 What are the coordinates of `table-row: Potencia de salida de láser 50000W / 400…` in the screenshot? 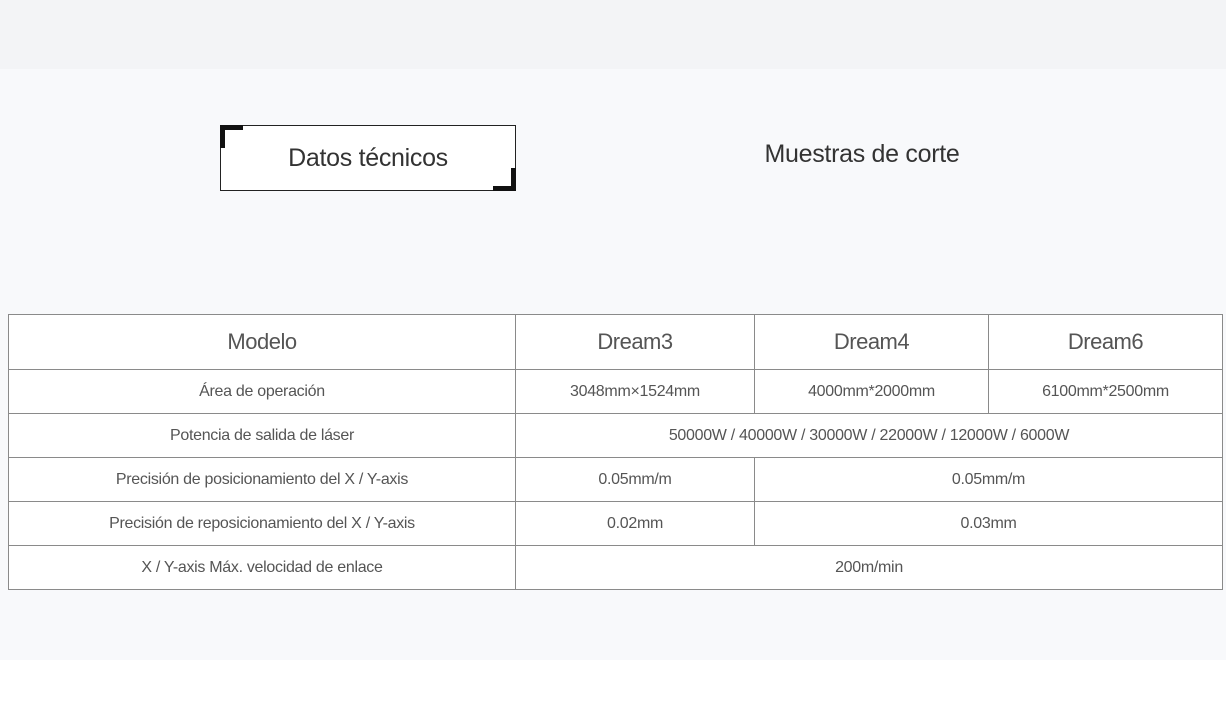 It's located at (615, 435).